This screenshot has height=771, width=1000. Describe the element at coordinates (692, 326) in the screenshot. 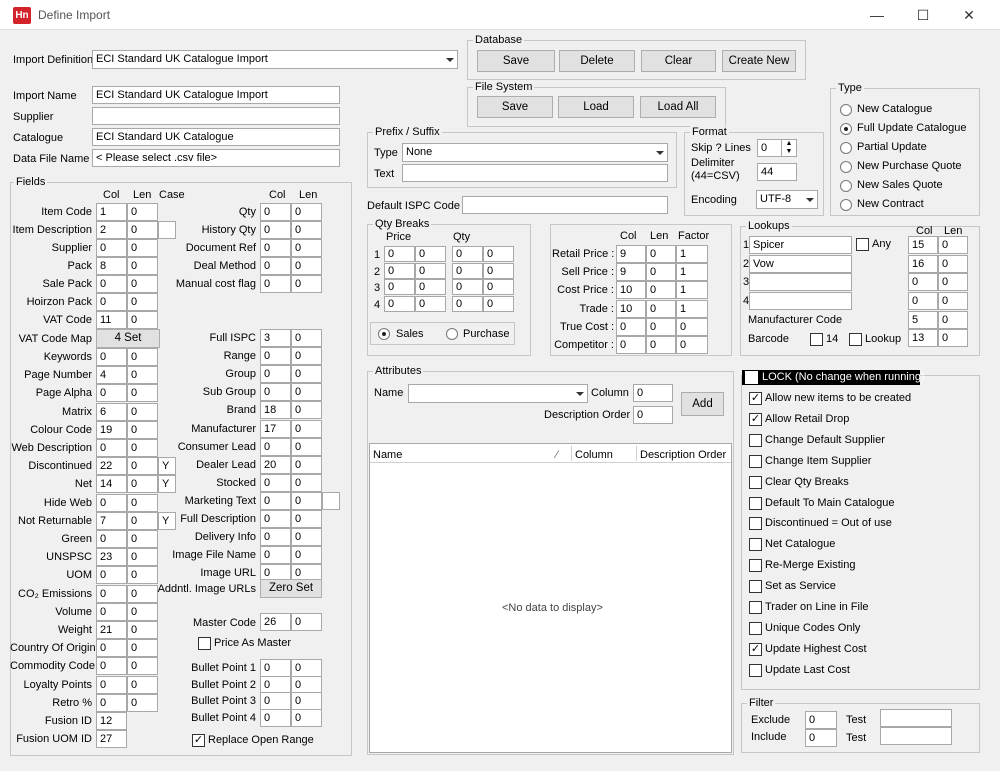

I see `price-factor-input: 0` at that location.